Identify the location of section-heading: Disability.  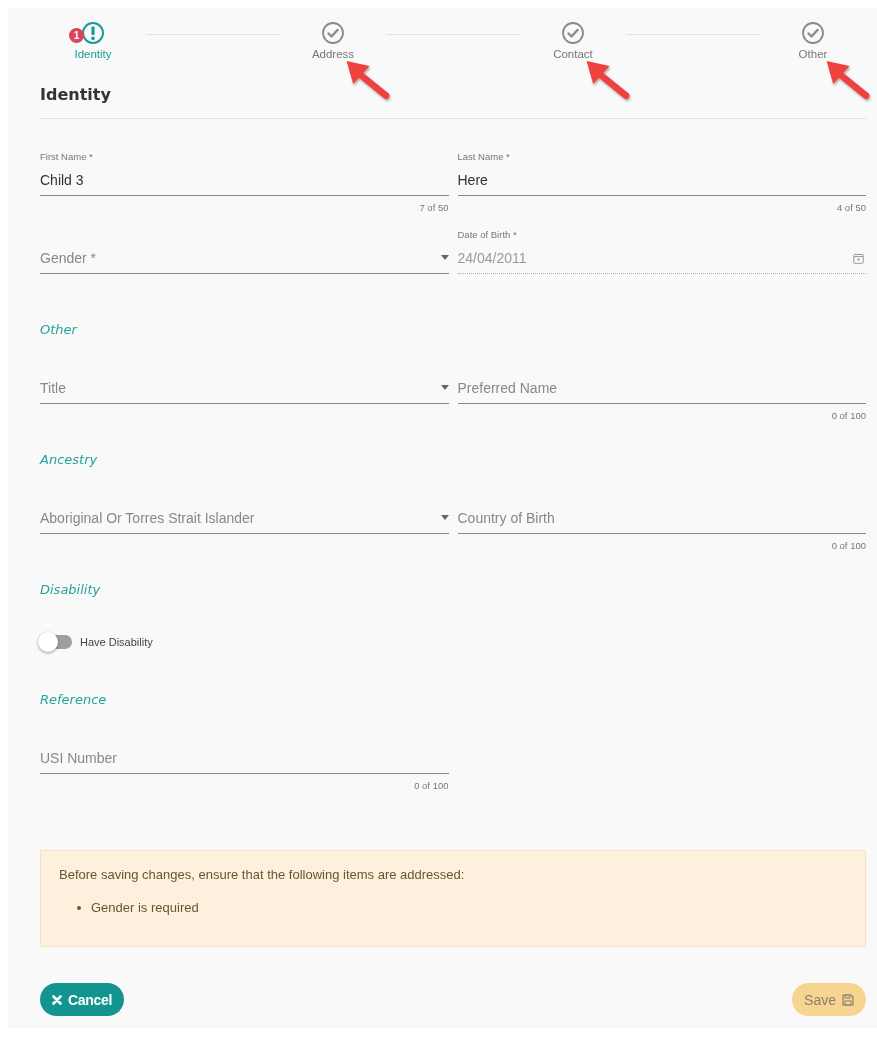
(71, 590).